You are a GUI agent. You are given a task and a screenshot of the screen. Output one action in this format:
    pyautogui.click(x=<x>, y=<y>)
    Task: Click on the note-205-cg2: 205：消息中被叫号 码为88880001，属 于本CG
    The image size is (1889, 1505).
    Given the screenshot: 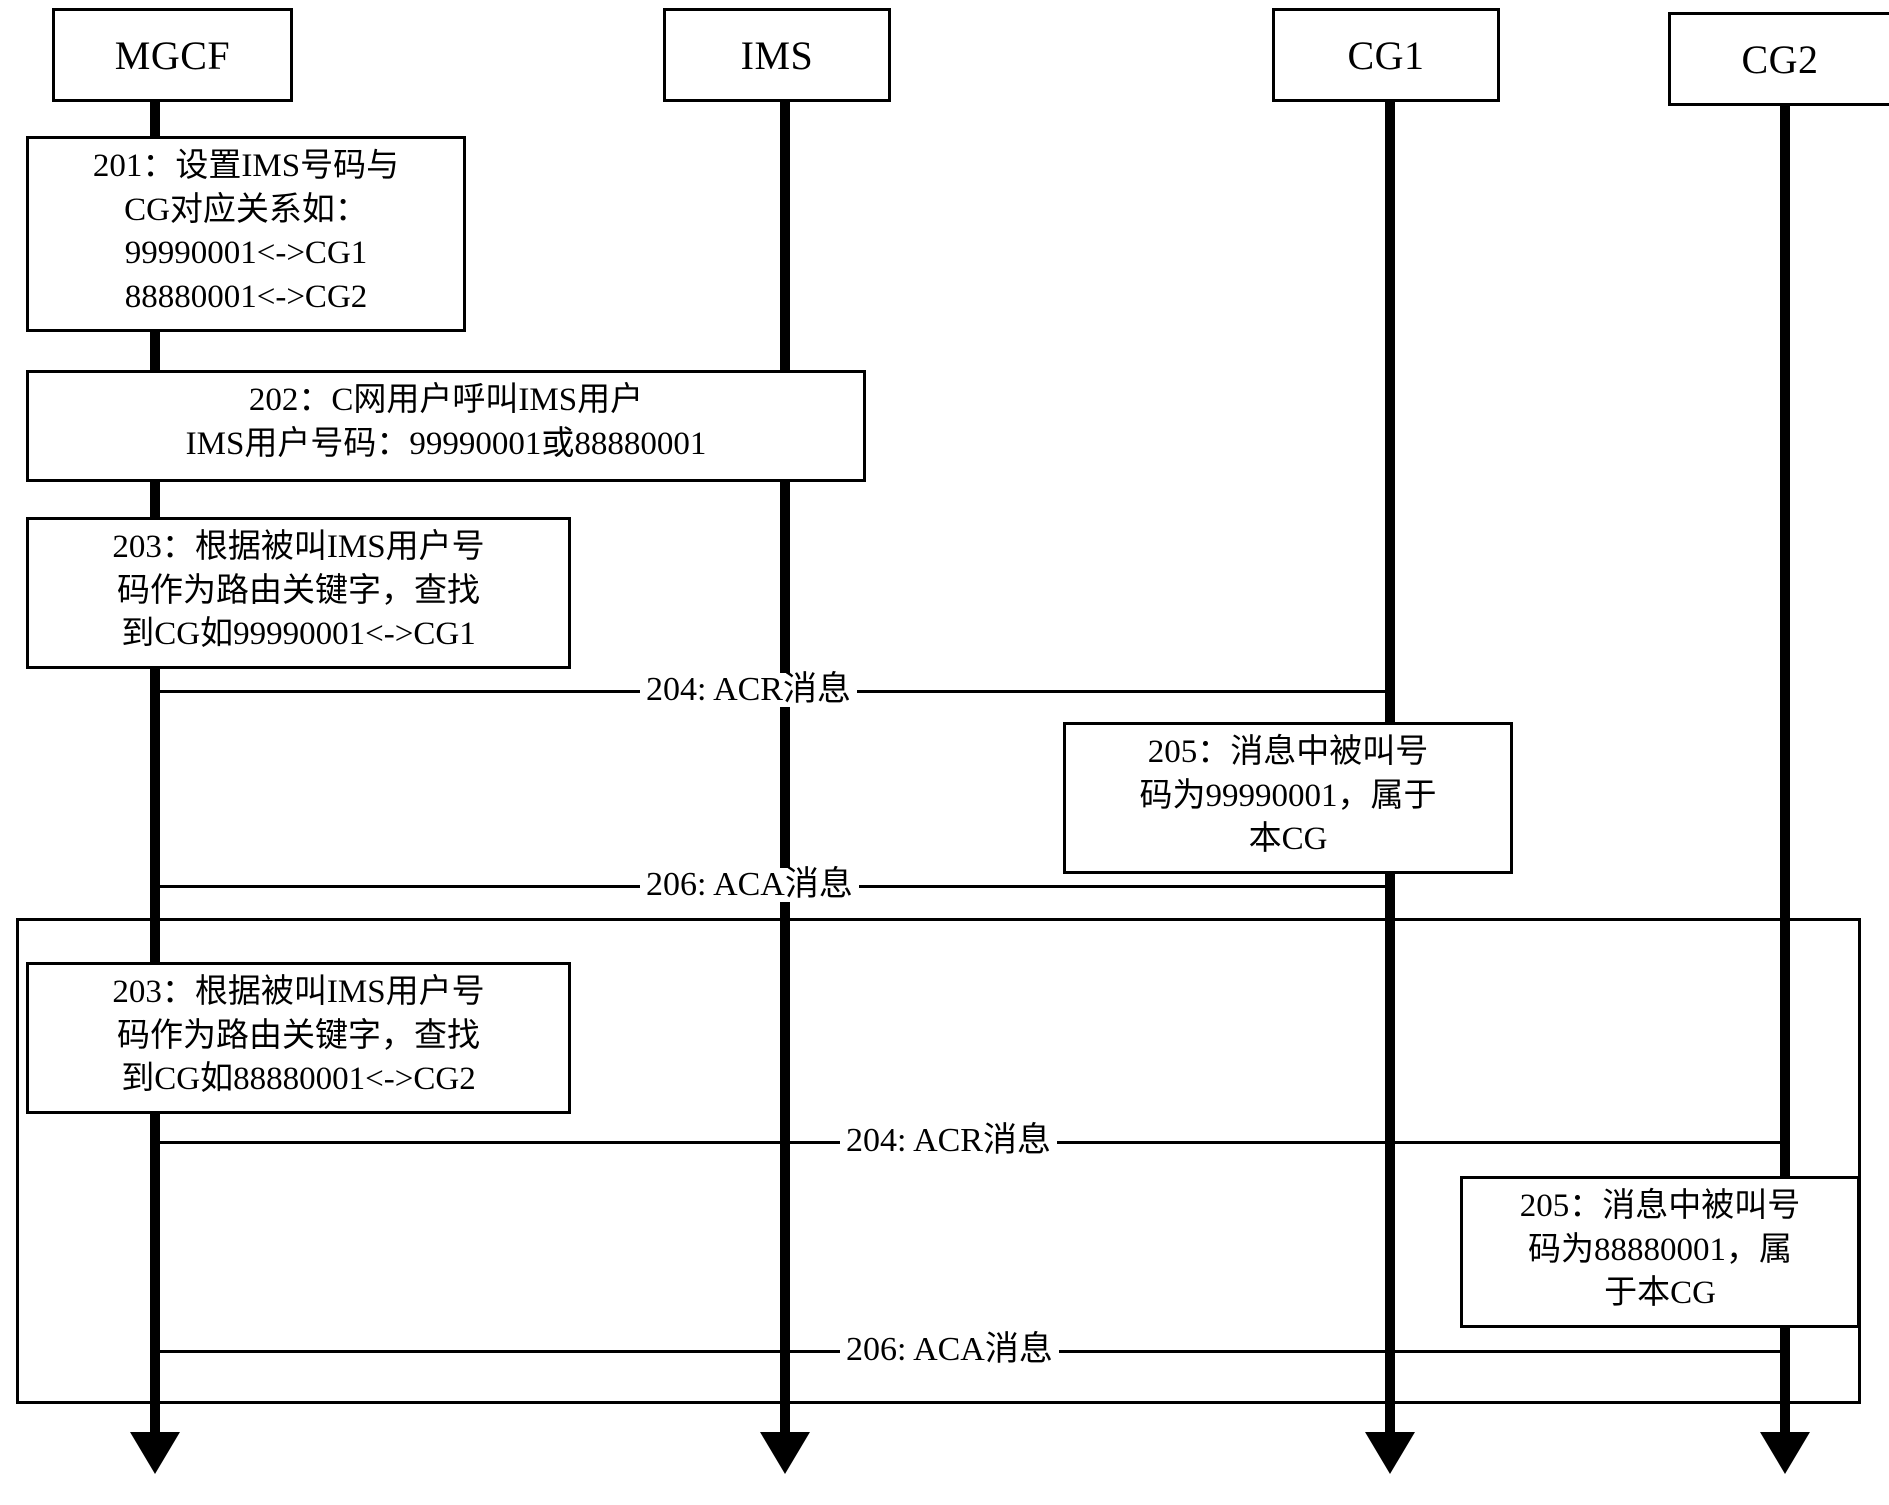 What is the action you would take?
    pyautogui.click(x=1660, y=1252)
    